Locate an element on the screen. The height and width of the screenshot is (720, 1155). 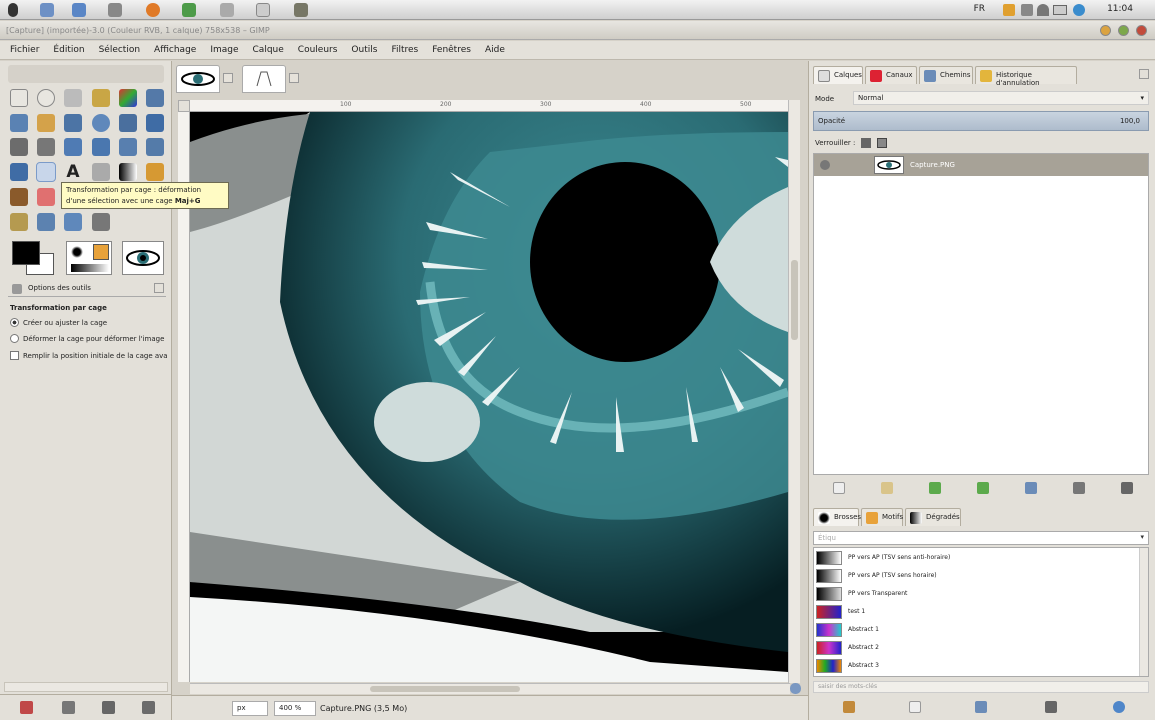
notification-icon is located at coordinates (1027, 10).